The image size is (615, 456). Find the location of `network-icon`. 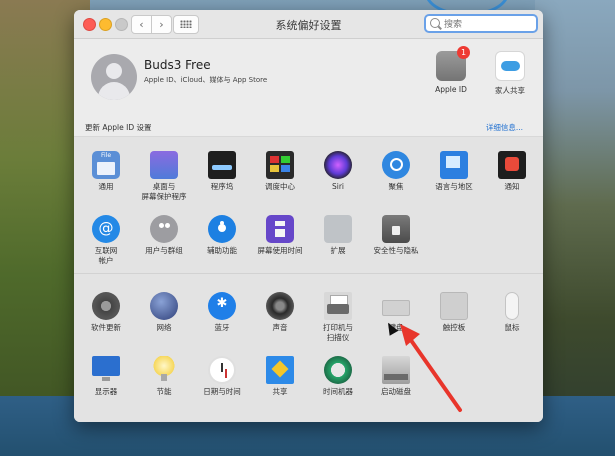

network-icon is located at coordinates (164, 306).